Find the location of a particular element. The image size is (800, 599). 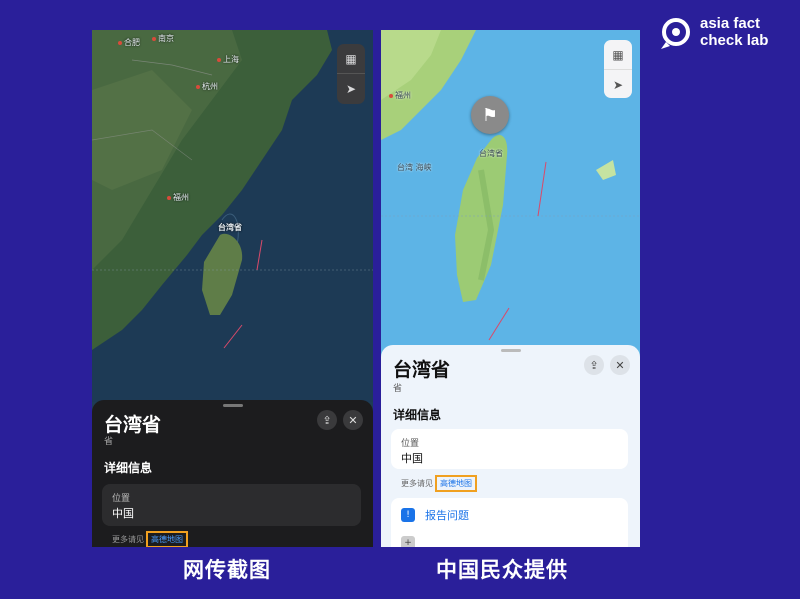

logo-text: asia fact check lab is located at coordinates (734, 32).